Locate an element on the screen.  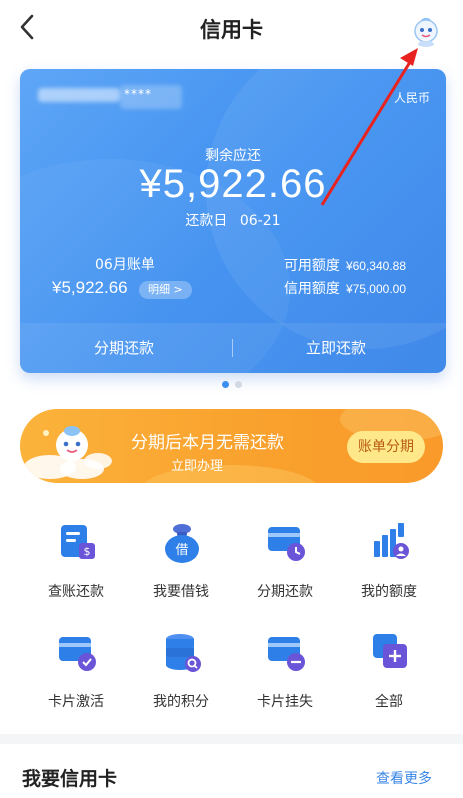
loan-bag-icon: 借 is located at coordinates (182, 543).